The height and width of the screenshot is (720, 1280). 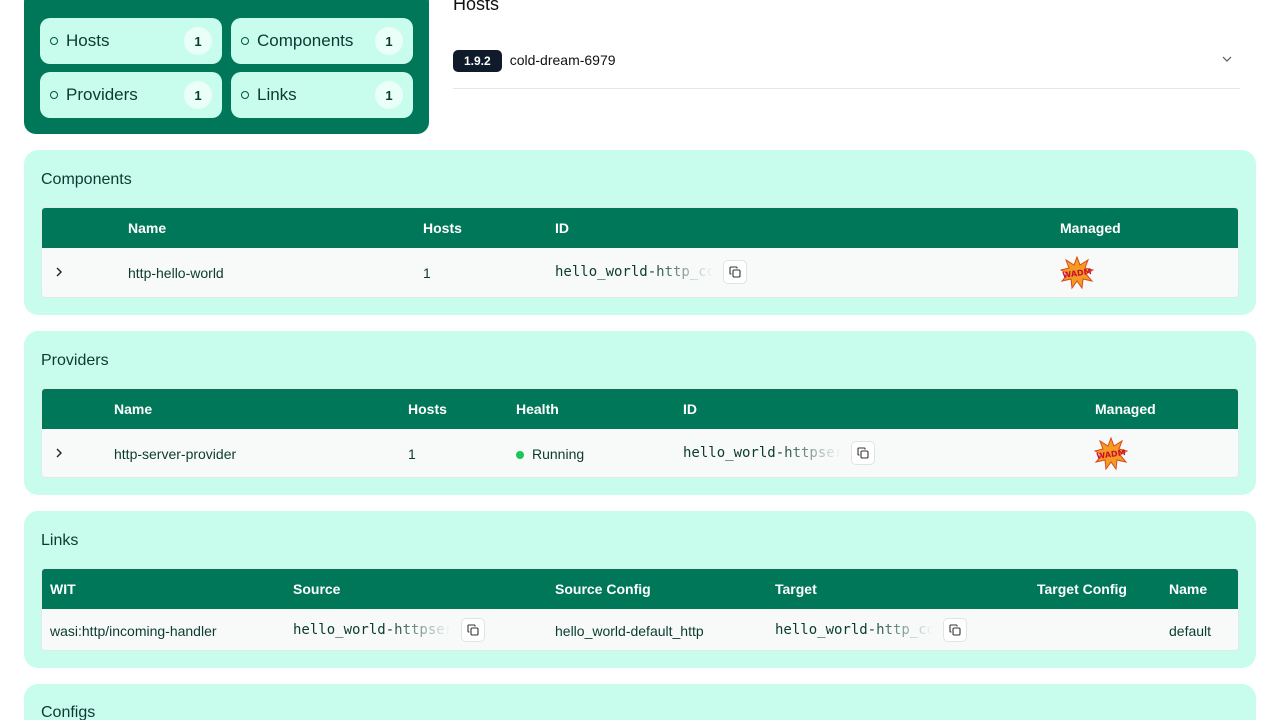 I want to click on target-cell: hello_world-http_component, so click(x=871, y=630).